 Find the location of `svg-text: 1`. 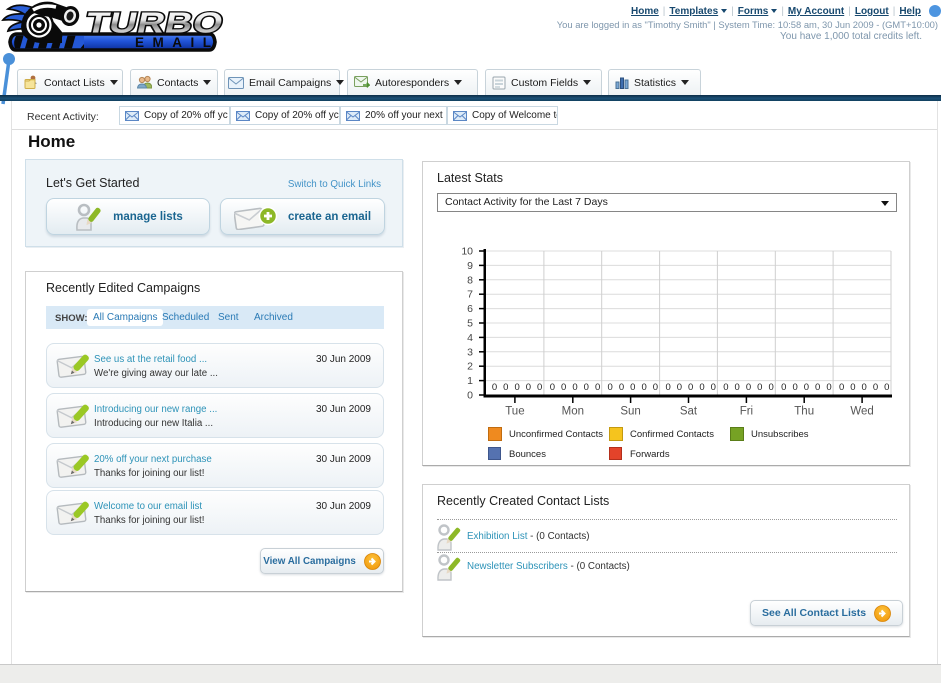

svg-text: 1 is located at coordinates (470, 381).